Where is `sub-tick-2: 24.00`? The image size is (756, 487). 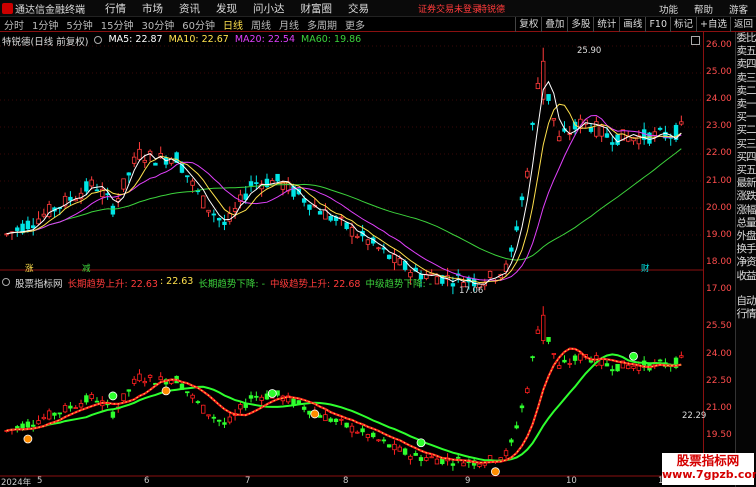 sub-tick-2: 24.00 is located at coordinates (719, 354).